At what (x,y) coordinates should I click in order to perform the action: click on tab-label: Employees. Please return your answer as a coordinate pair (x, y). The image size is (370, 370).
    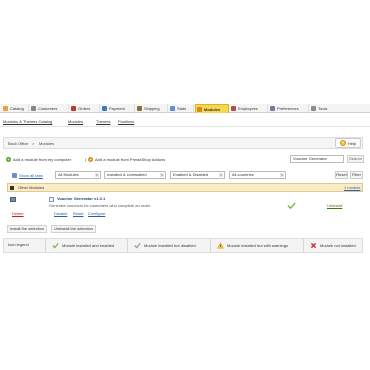
    Looking at the image, I should click on (248, 108).